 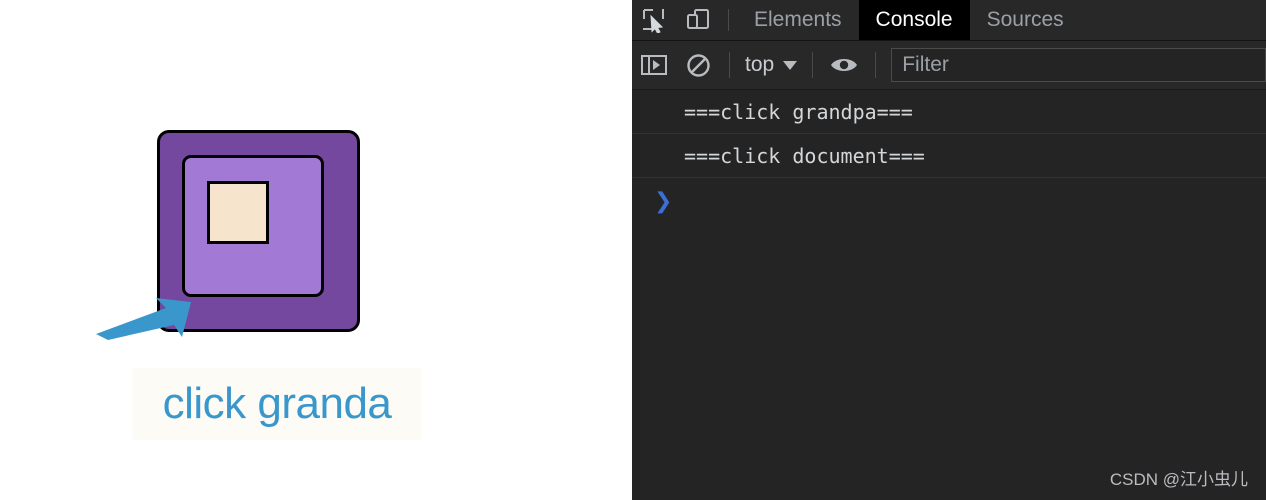 I want to click on filter-input: Filter, so click(x=1078, y=65).